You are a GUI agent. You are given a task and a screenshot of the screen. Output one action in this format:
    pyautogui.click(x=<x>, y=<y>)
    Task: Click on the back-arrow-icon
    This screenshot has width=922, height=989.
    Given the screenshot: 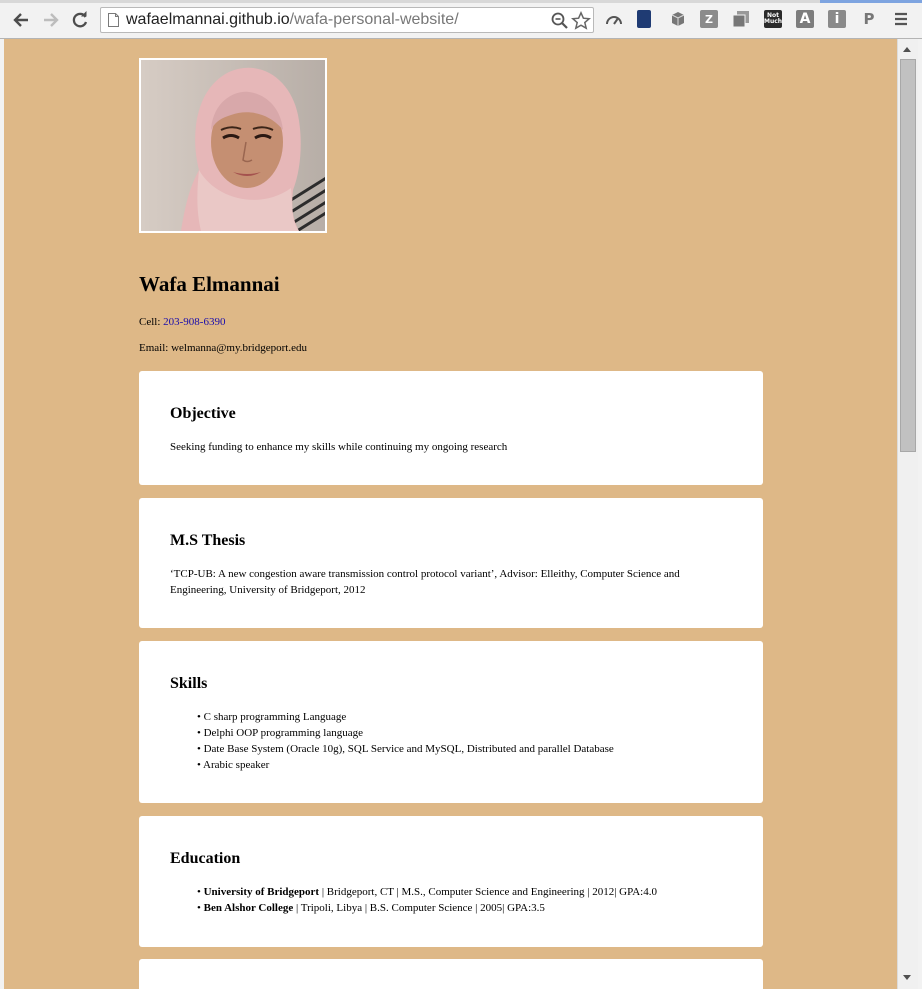 What is the action you would take?
    pyautogui.click(x=20, y=20)
    